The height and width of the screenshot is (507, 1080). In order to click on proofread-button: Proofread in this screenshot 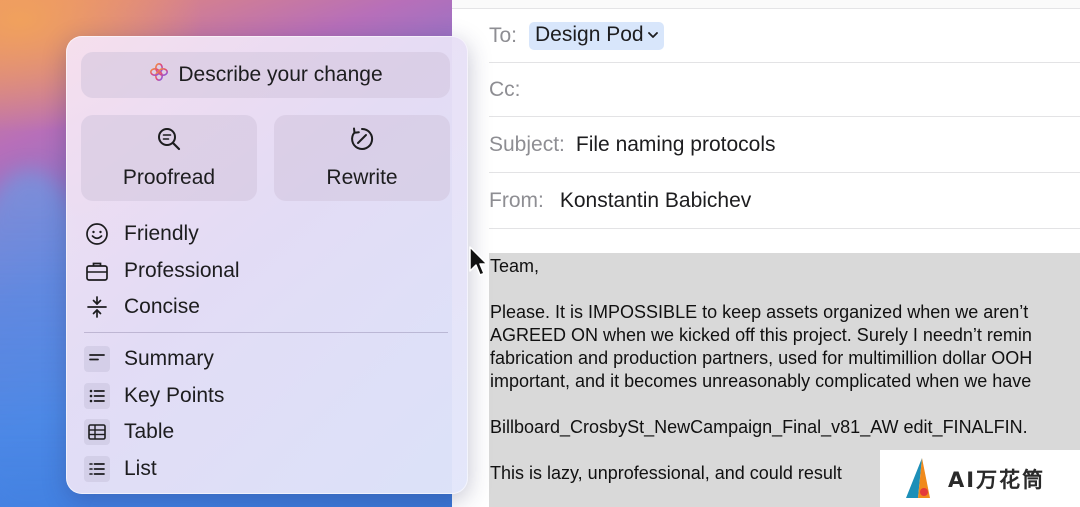, I will do `click(169, 158)`.